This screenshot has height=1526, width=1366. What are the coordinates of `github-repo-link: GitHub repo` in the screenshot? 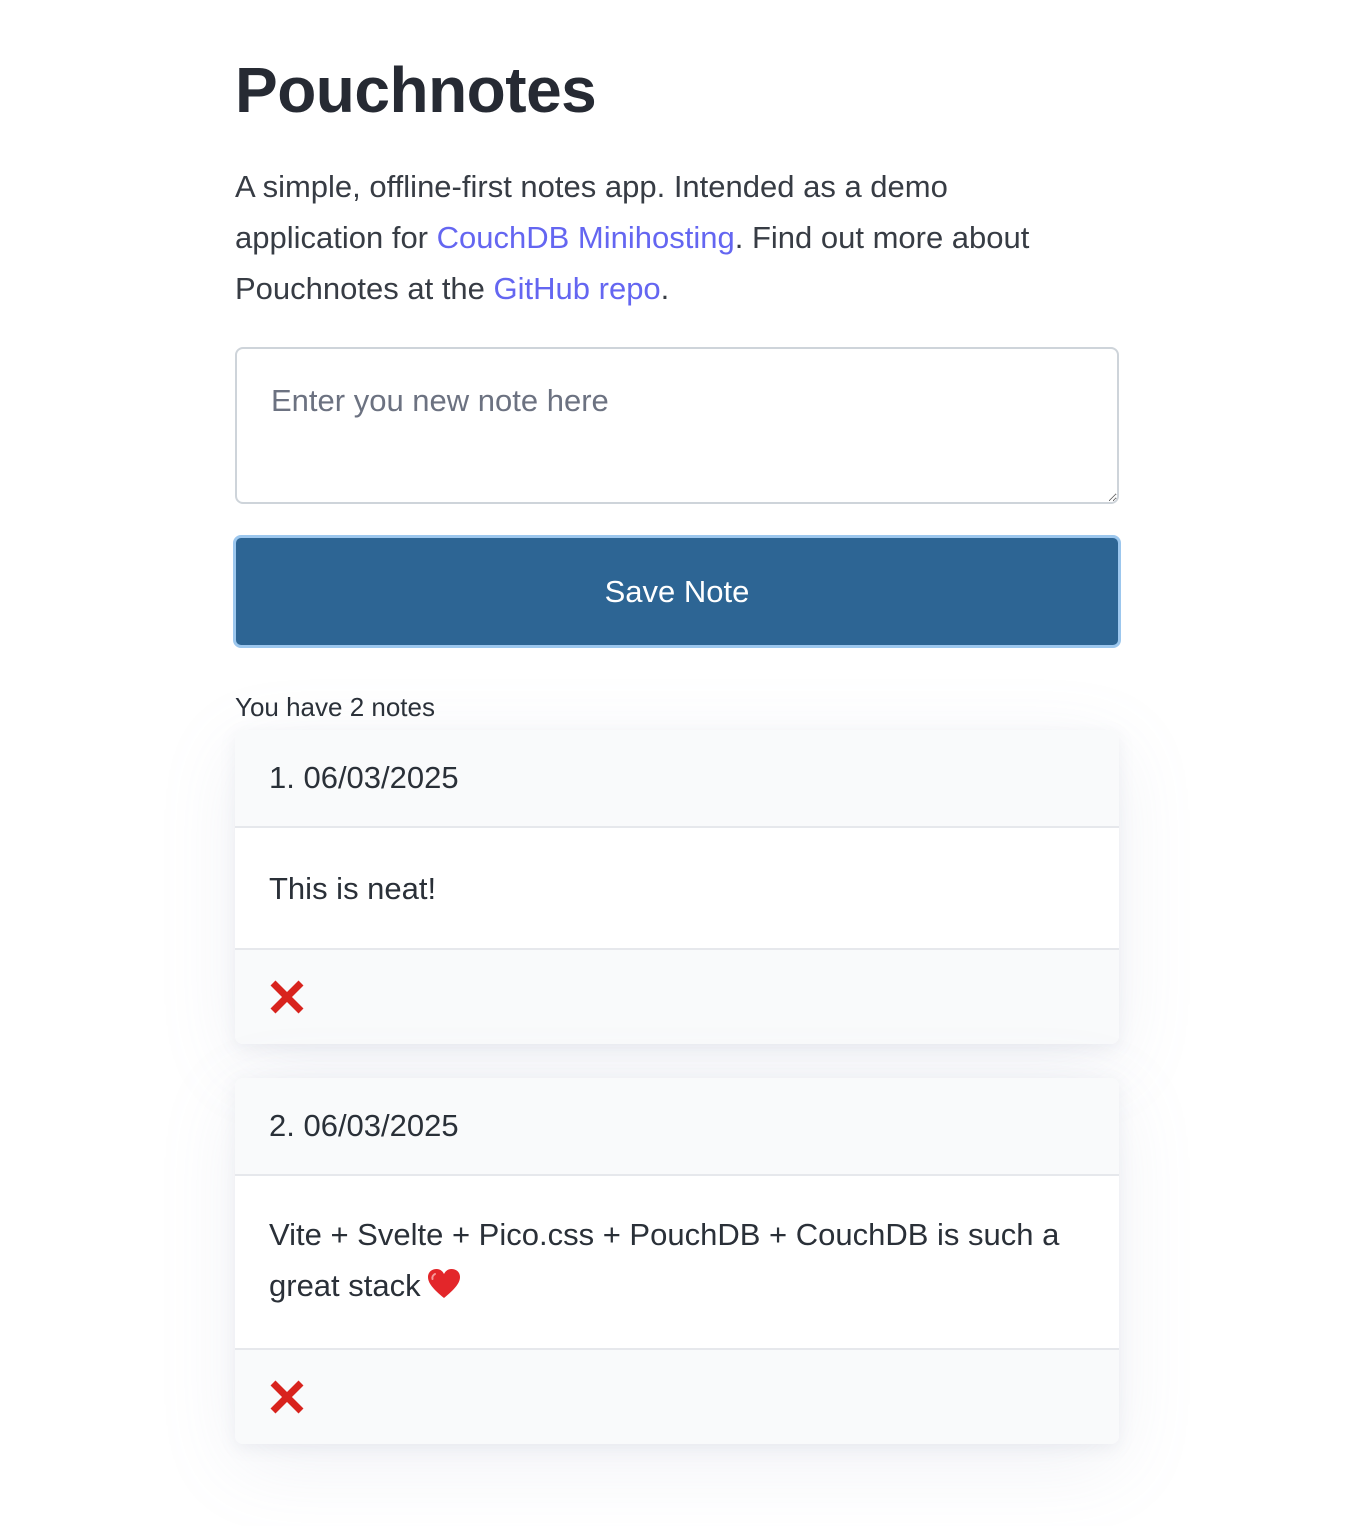 It's located at (577, 288).